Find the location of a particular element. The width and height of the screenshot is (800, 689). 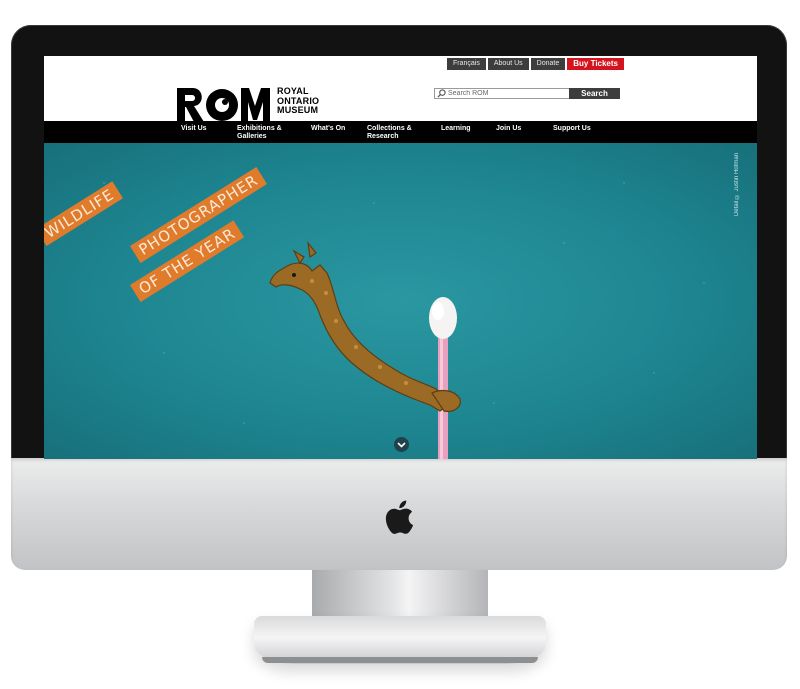

nav-whats-on: What's On is located at coordinates (328, 129).